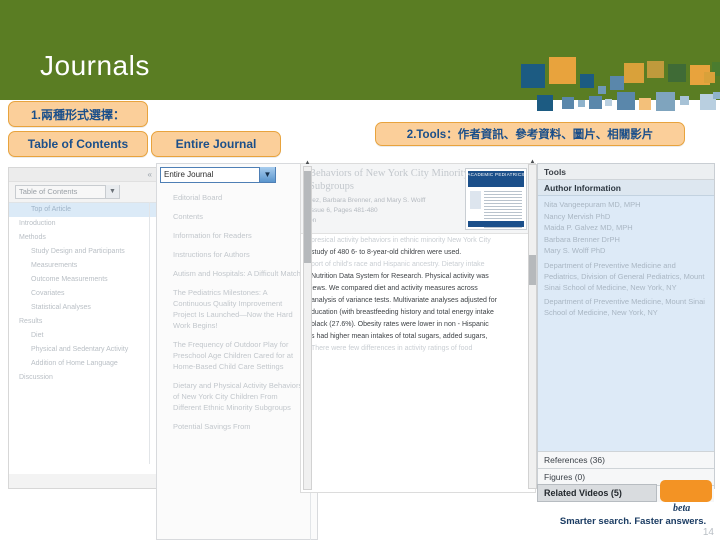 This screenshot has height=540, width=720. What do you see at coordinates (216, 144) in the screenshot?
I see `callout-entire-journal: Entire Journal` at bounding box center [216, 144].